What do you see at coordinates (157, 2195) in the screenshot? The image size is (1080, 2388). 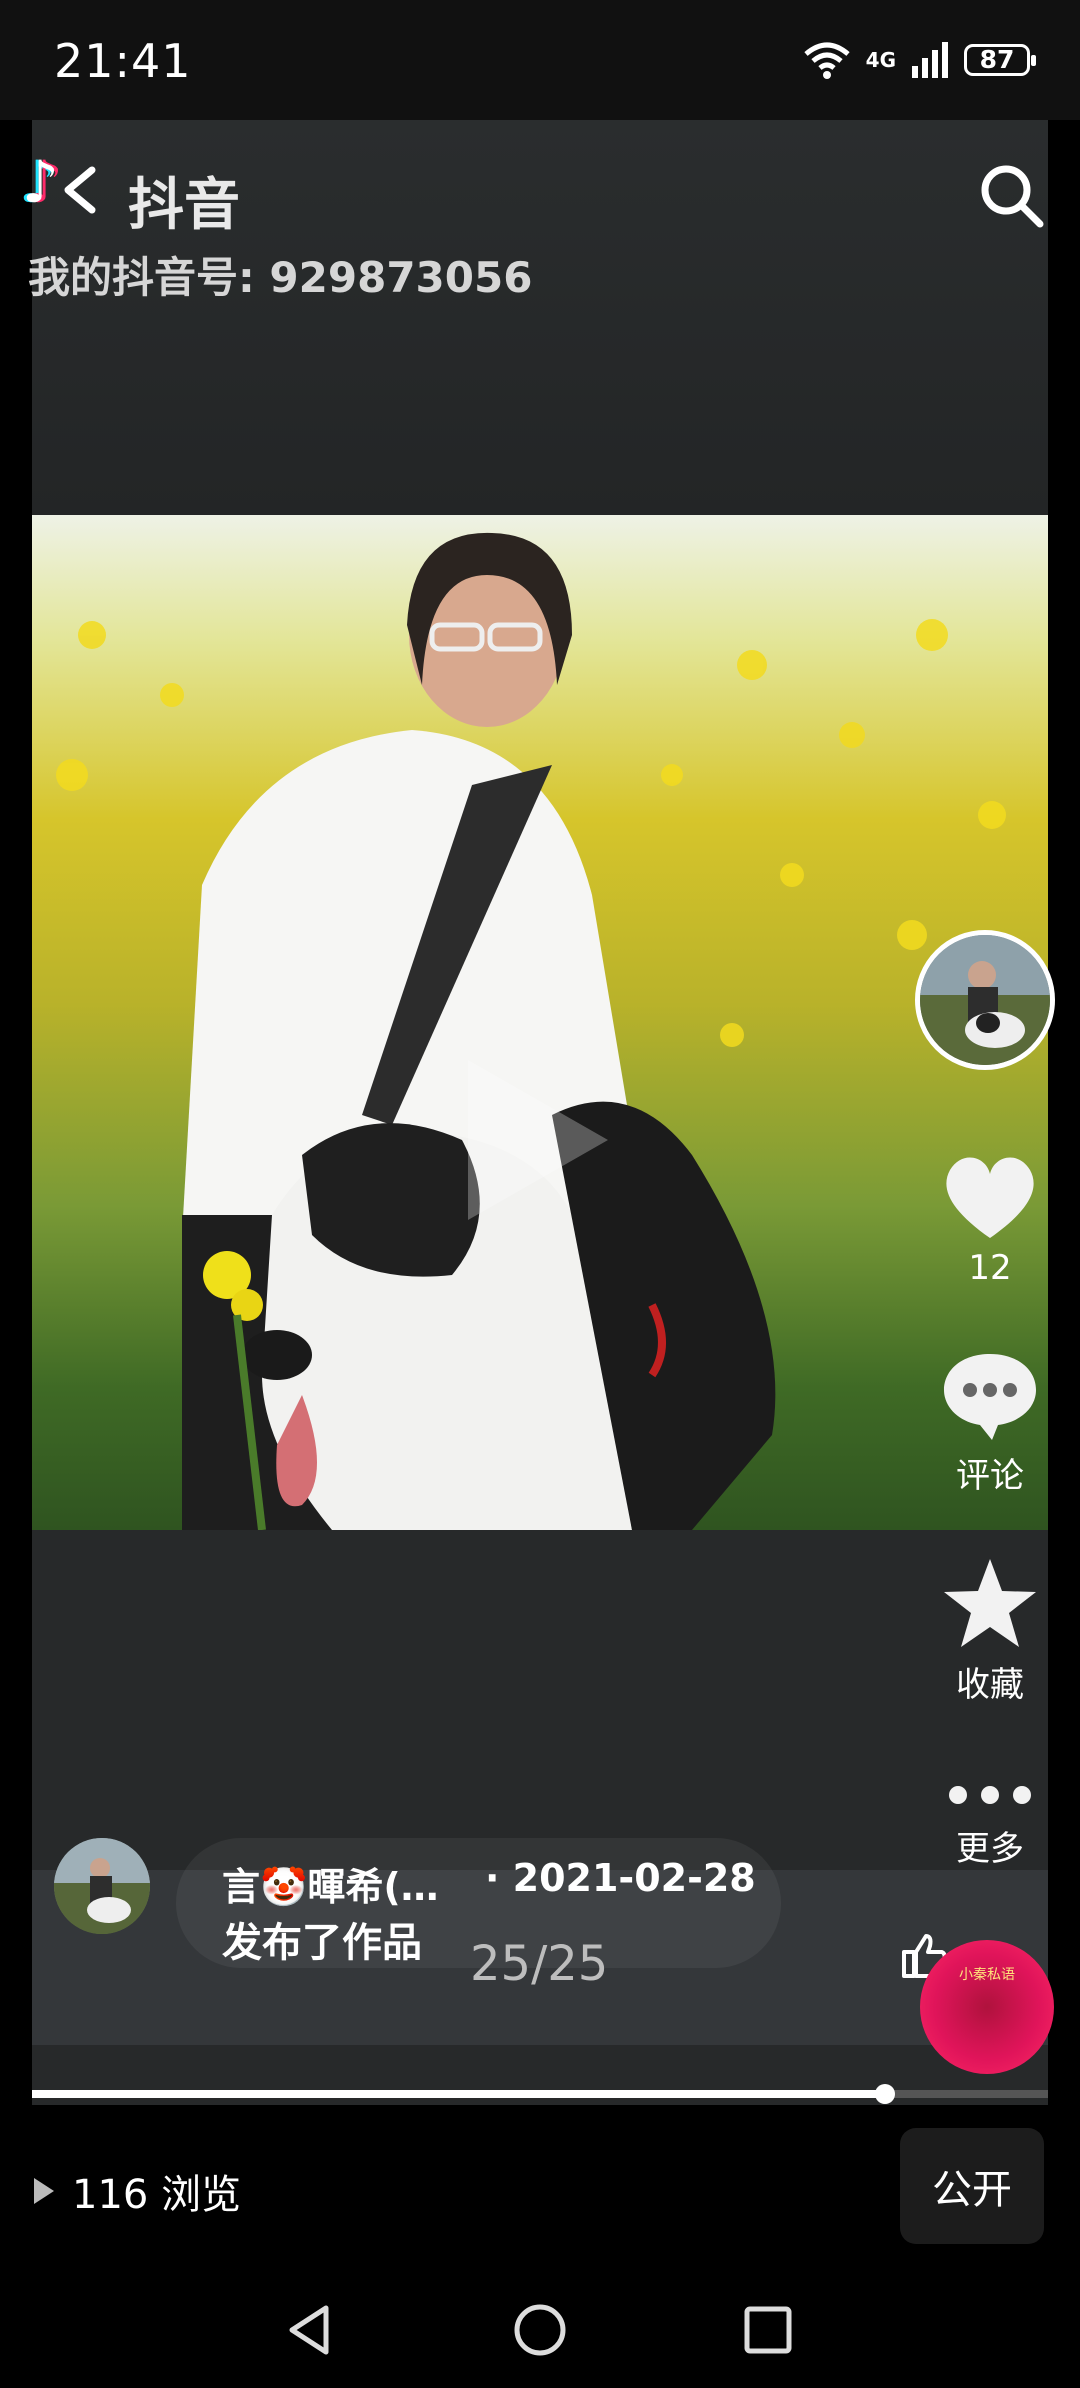 I see `view-count-text: 116 浏览` at bounding box center [157, 2195].